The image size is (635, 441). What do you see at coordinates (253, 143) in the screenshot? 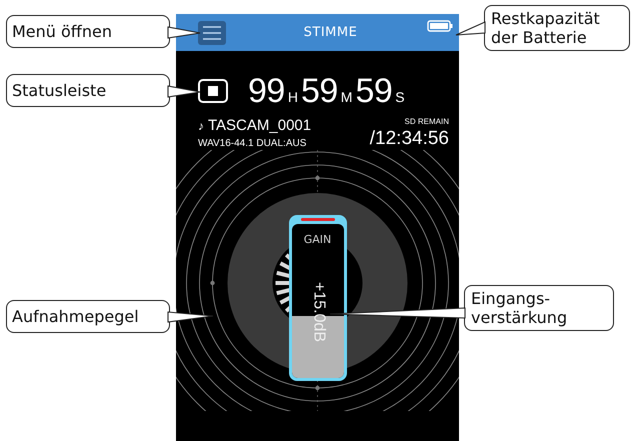
I see `file-format: WAV16-44.1 DUAL:AUS` at bounding box center [253, 143].